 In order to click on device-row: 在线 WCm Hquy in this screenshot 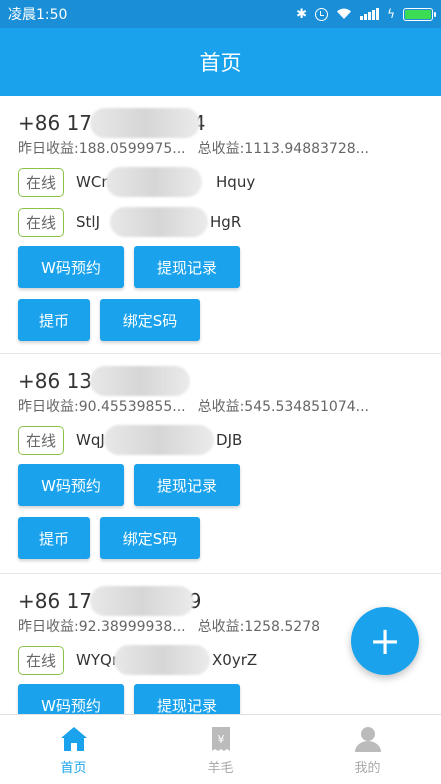, I will do `click(220, 182)`.